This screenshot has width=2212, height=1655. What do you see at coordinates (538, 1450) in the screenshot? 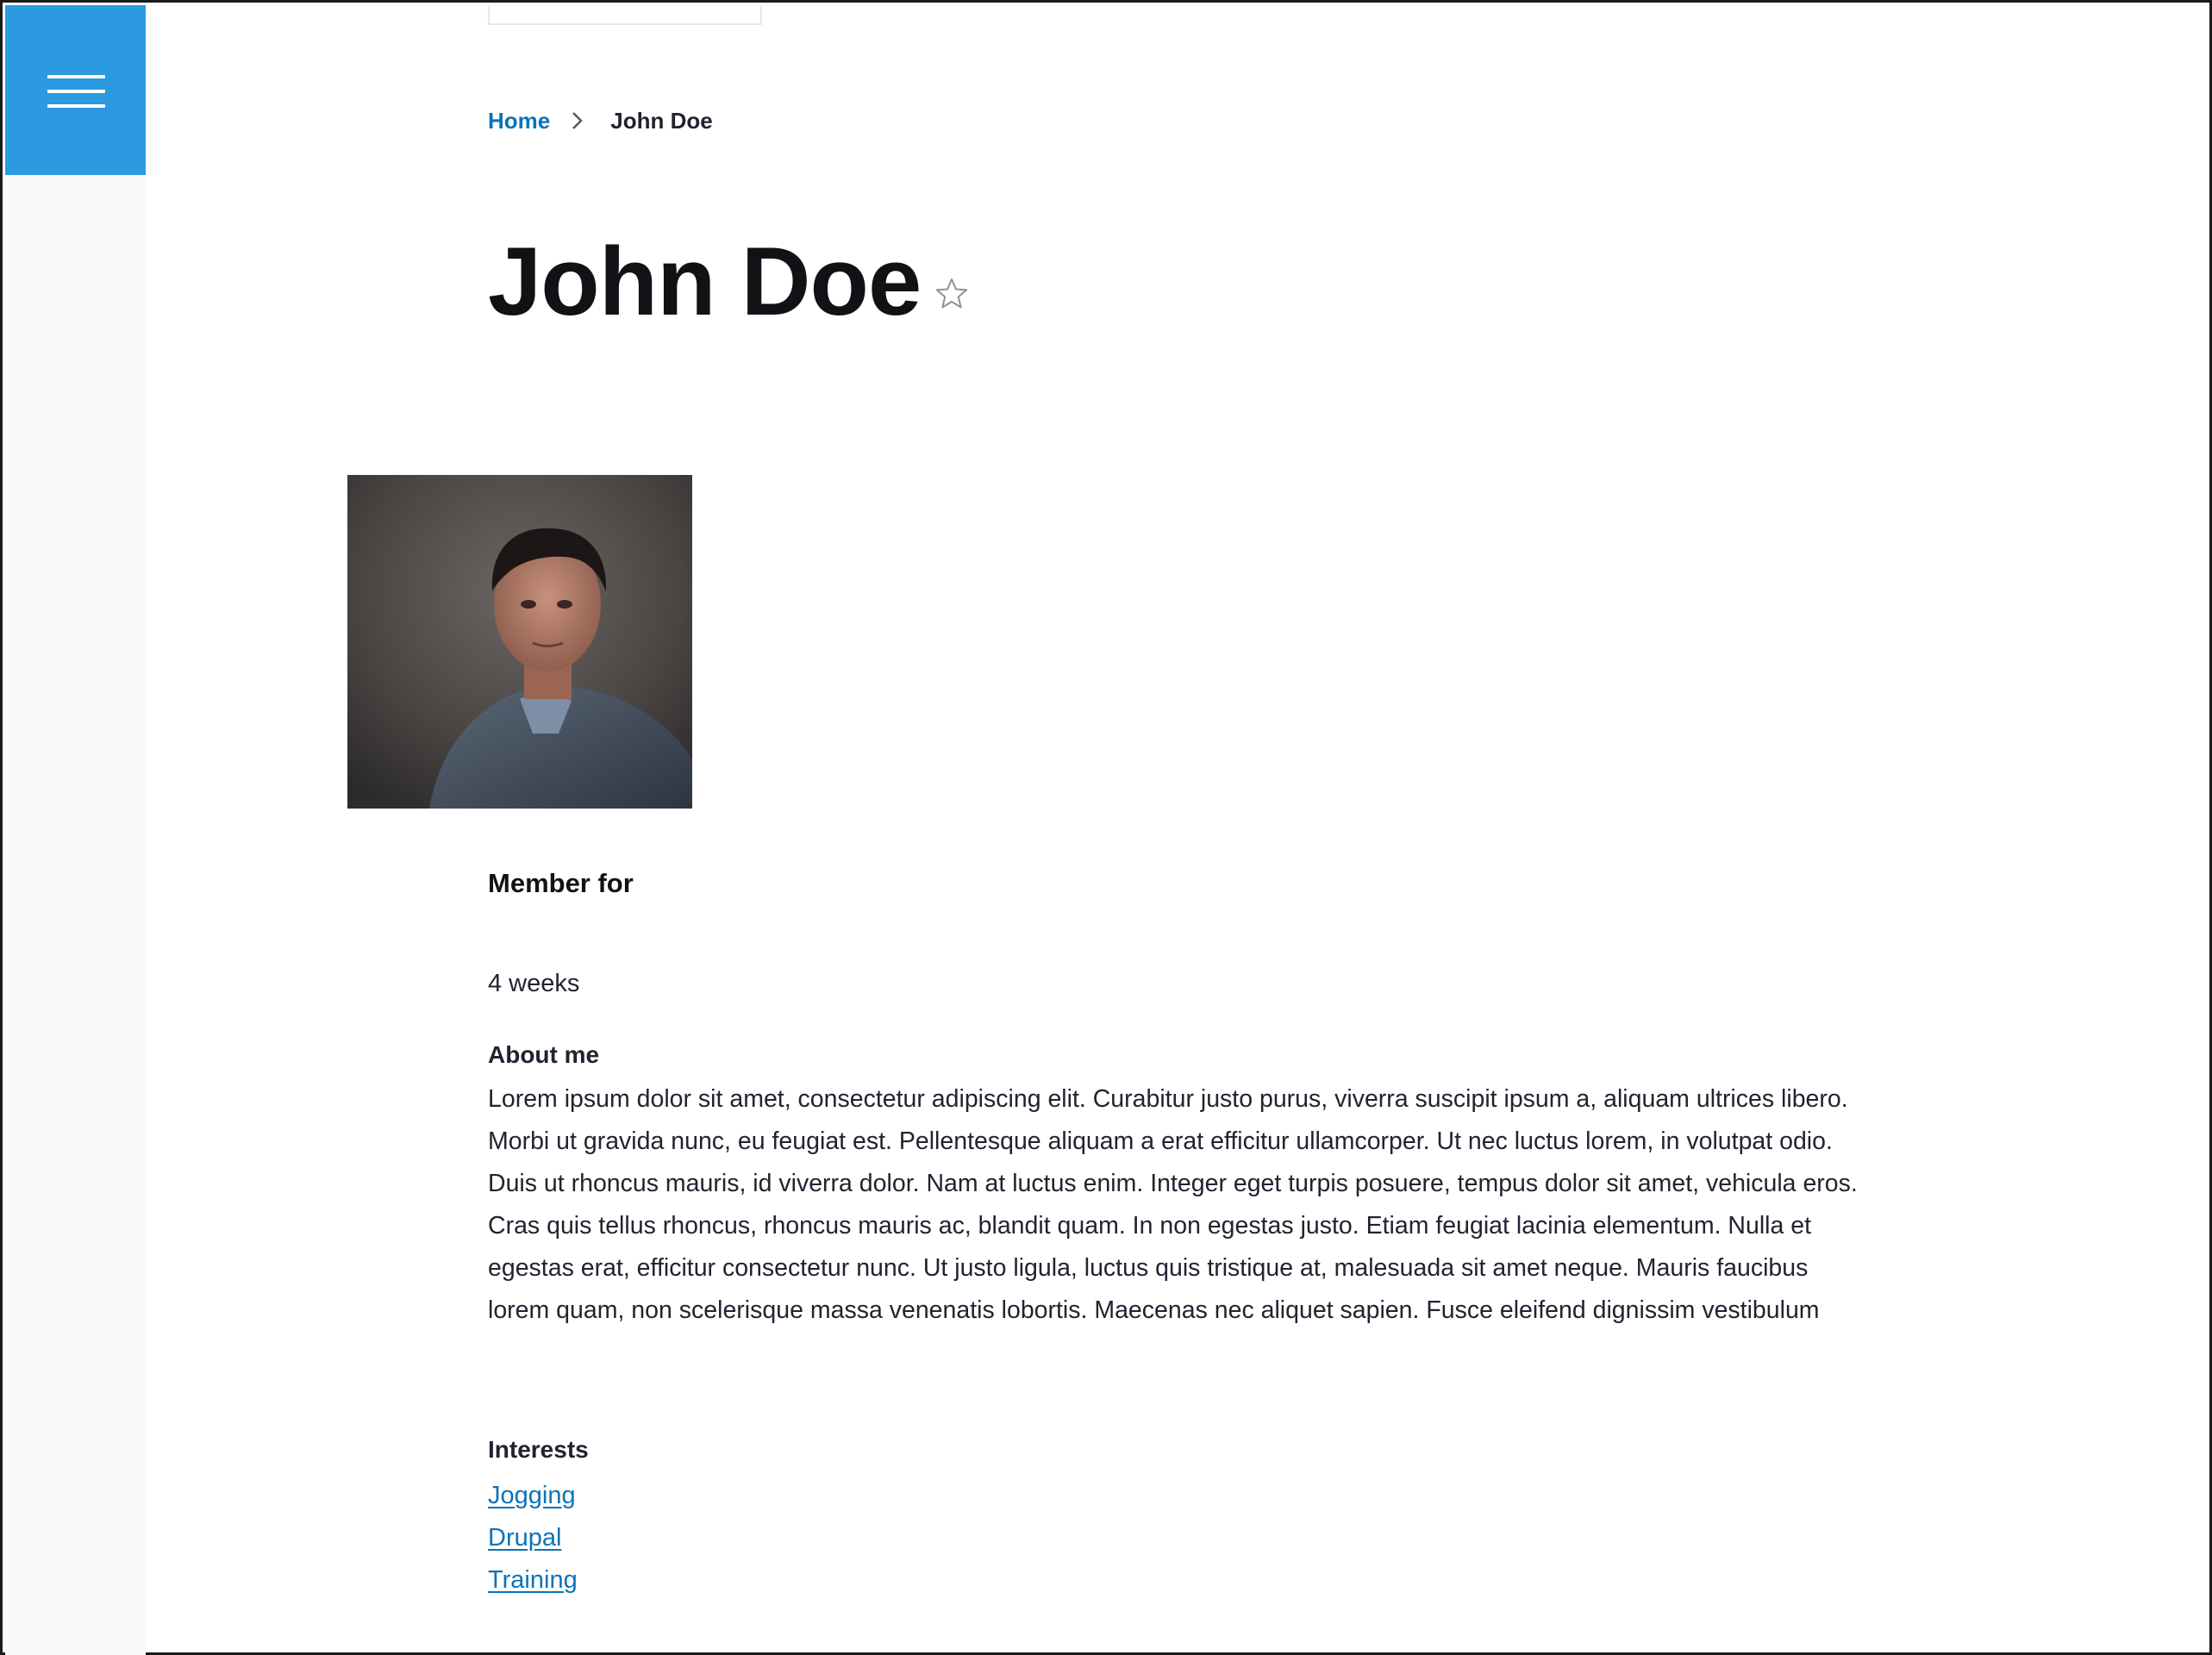
I see `interests-label: Interests` at bounding box center [538, 1450].